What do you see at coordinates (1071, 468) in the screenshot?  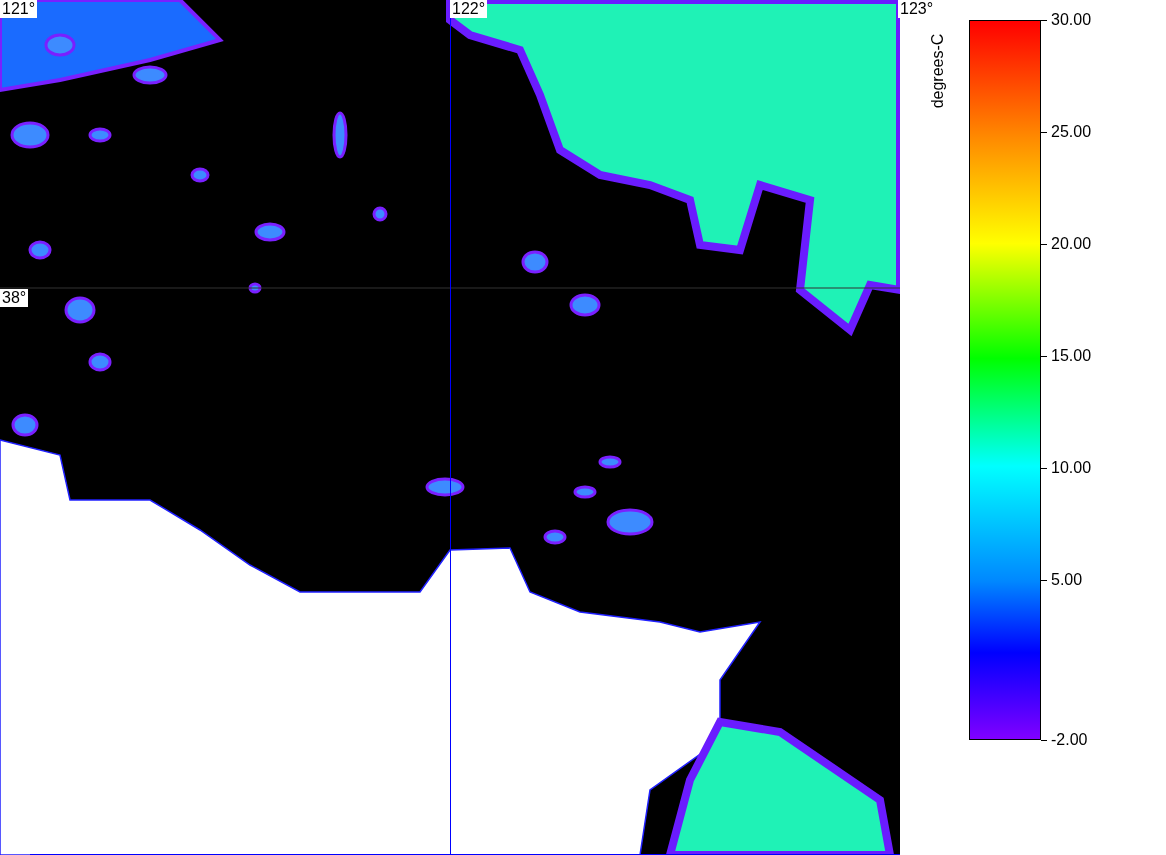 I see `tick-label: 10.00` at bounding box center [1071, 468].